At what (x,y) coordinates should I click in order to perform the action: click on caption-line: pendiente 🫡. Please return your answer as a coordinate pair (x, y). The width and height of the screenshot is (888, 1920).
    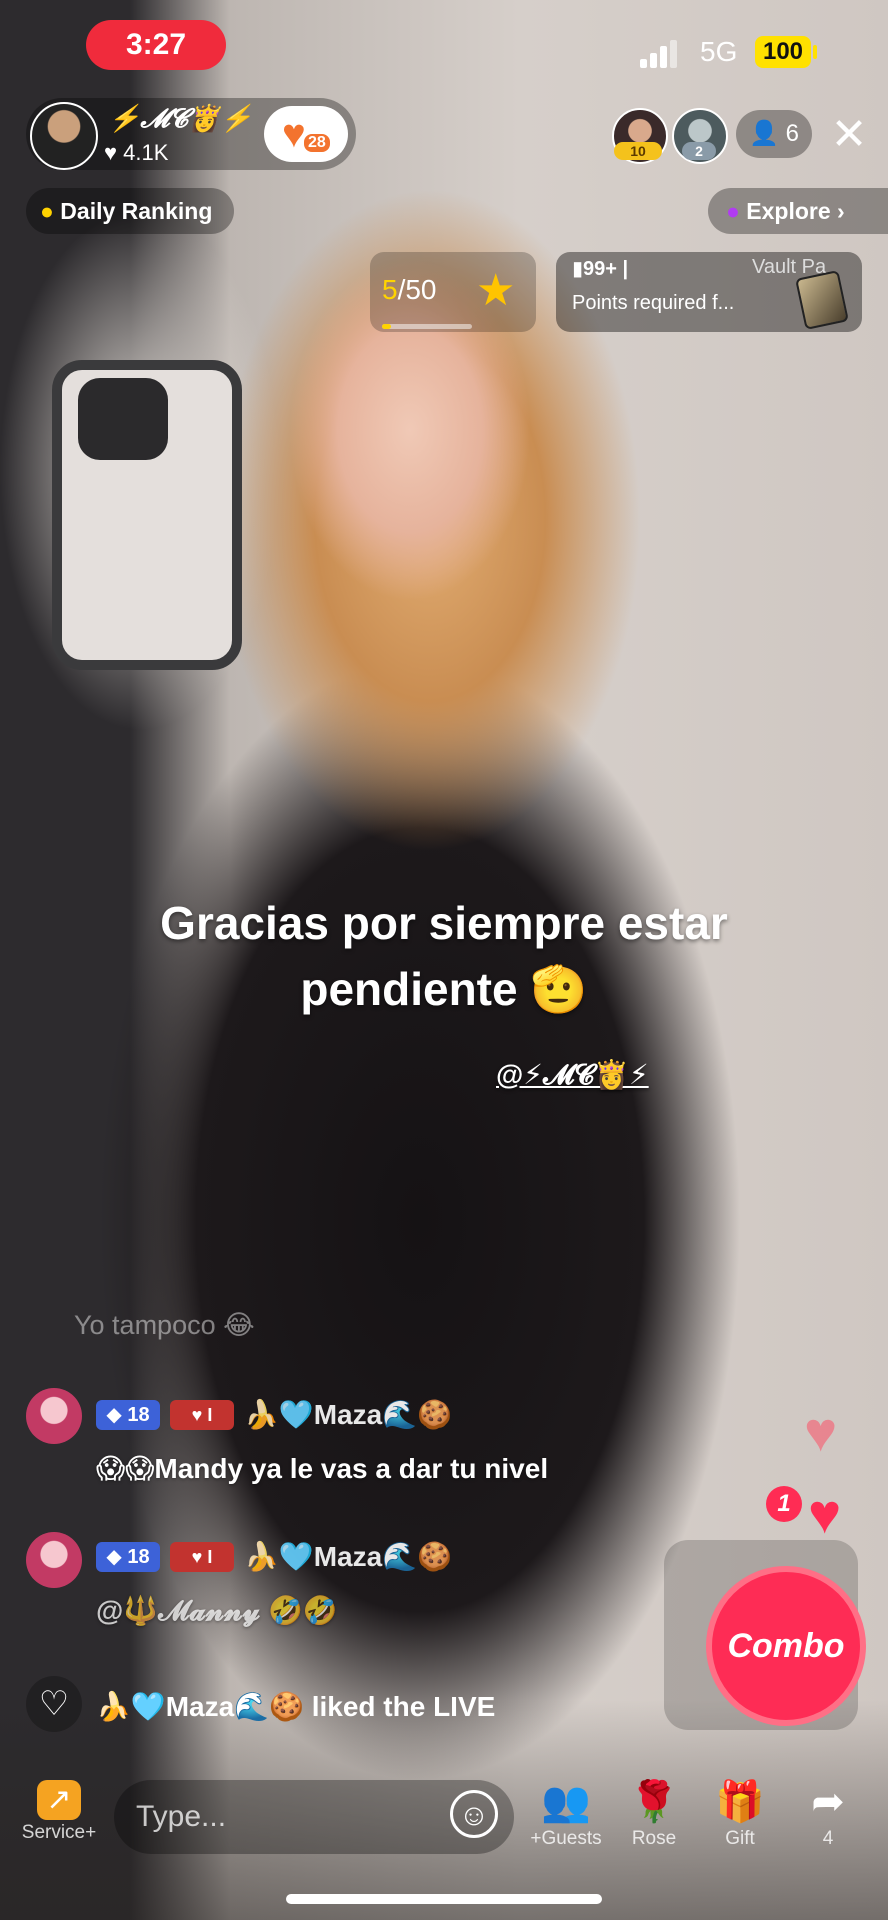
    Looking at the image, I should click on (444, 989).